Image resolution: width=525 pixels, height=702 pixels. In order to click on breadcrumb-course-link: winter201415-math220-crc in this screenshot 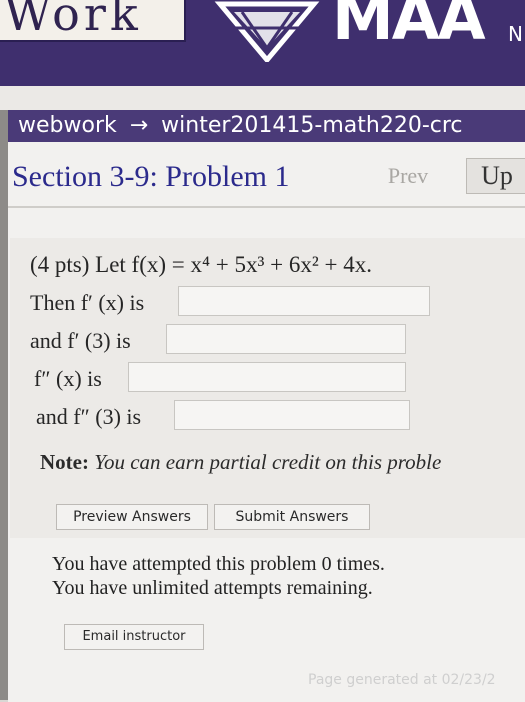, I will do `click(311, 125)`.